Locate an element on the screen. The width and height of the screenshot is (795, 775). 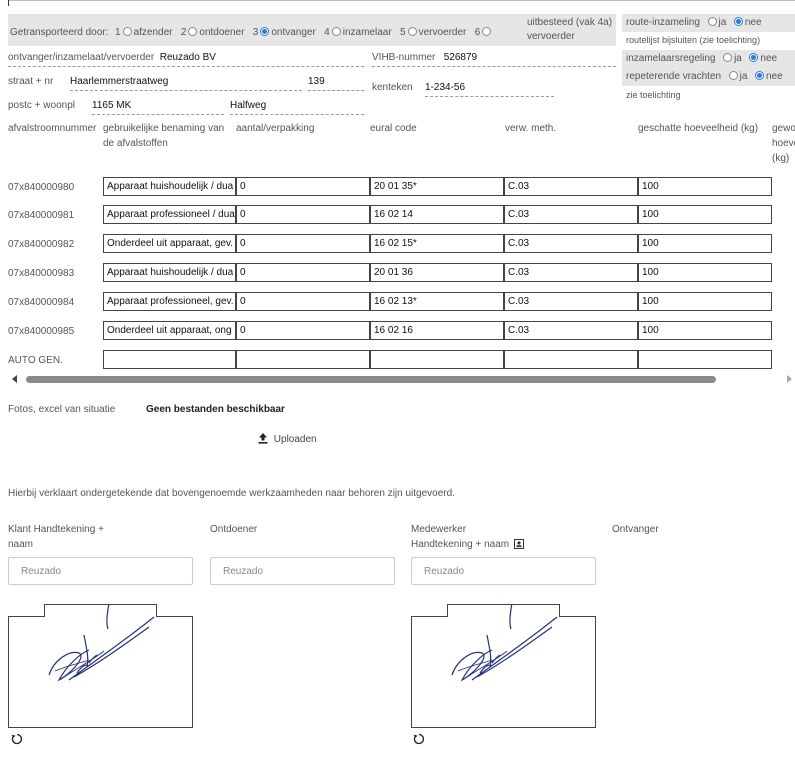
straat-input: Haarlemmerstraatweg is located at coordinates (186, 83).